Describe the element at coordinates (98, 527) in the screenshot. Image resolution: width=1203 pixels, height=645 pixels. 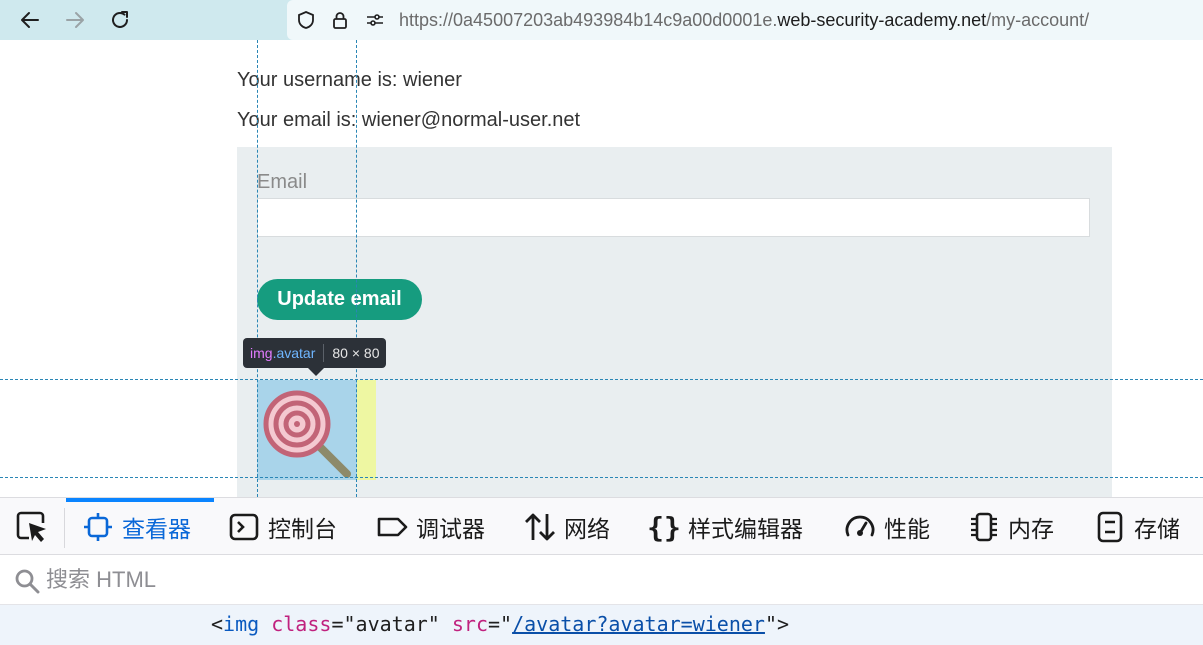
I see `inspector-icon` at that location.